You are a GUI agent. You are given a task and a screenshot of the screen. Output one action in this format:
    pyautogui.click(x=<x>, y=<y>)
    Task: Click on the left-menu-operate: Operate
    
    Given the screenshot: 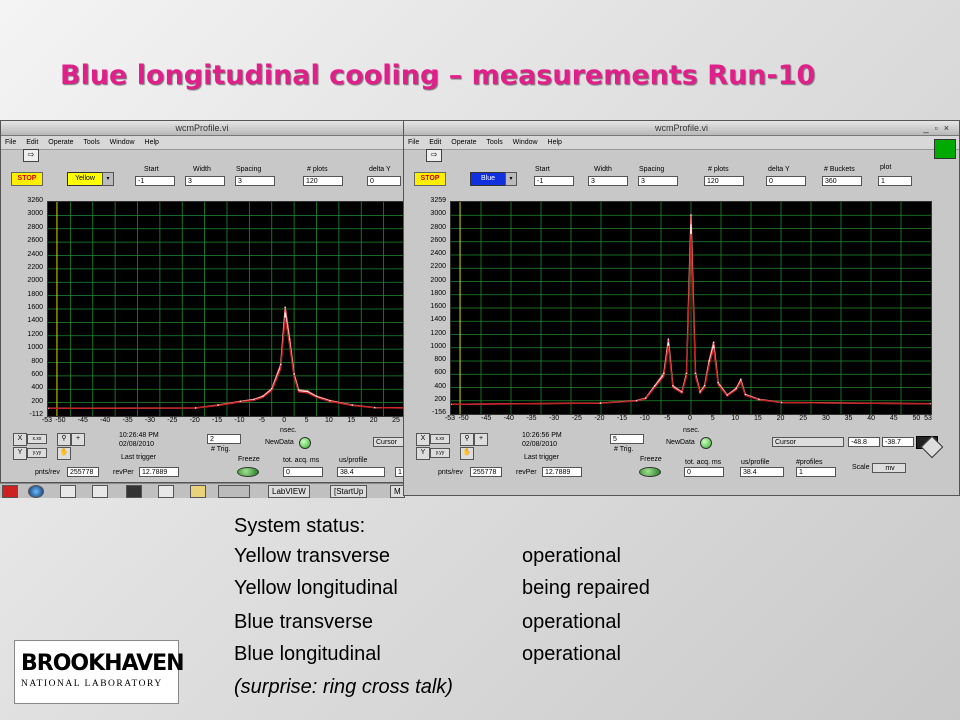 What is the action you would take?
    pyautogui.click(x=60, y=142)
    